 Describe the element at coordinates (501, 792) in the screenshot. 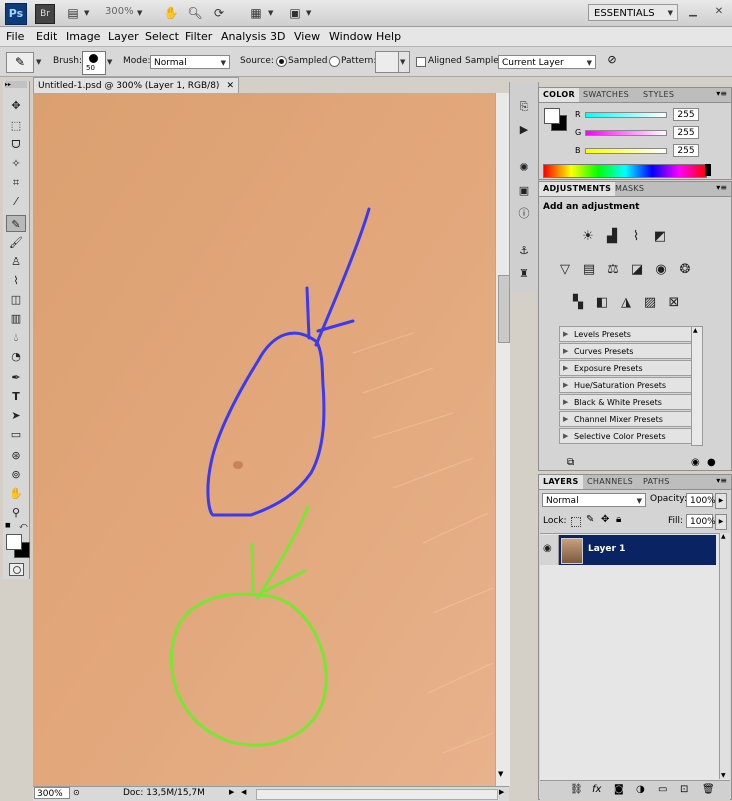

I see `scroll-right-icon: ▶` at that location.